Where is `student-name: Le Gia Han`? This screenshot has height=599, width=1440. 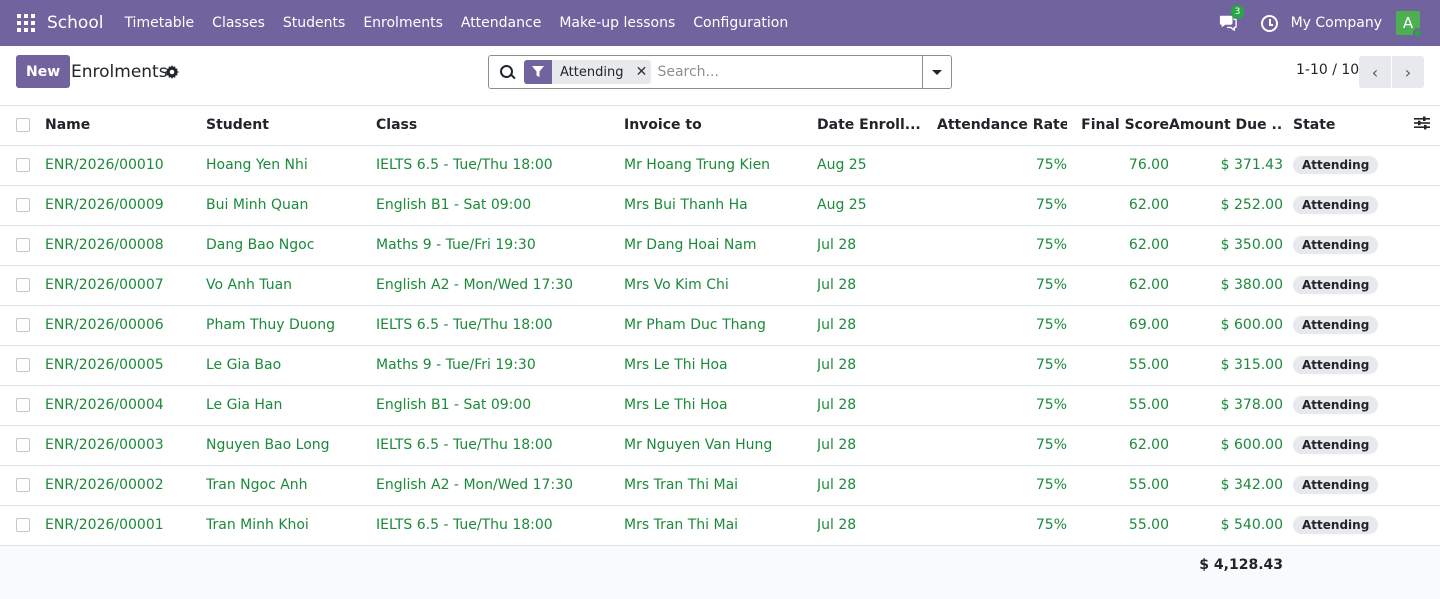 student-name: Le Gia Han is located at coordinates (291, 405).